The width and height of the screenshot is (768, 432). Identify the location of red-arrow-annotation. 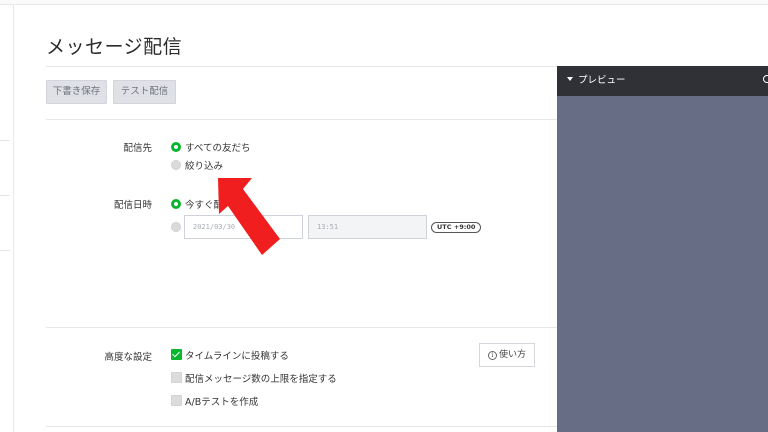
(249, 216).